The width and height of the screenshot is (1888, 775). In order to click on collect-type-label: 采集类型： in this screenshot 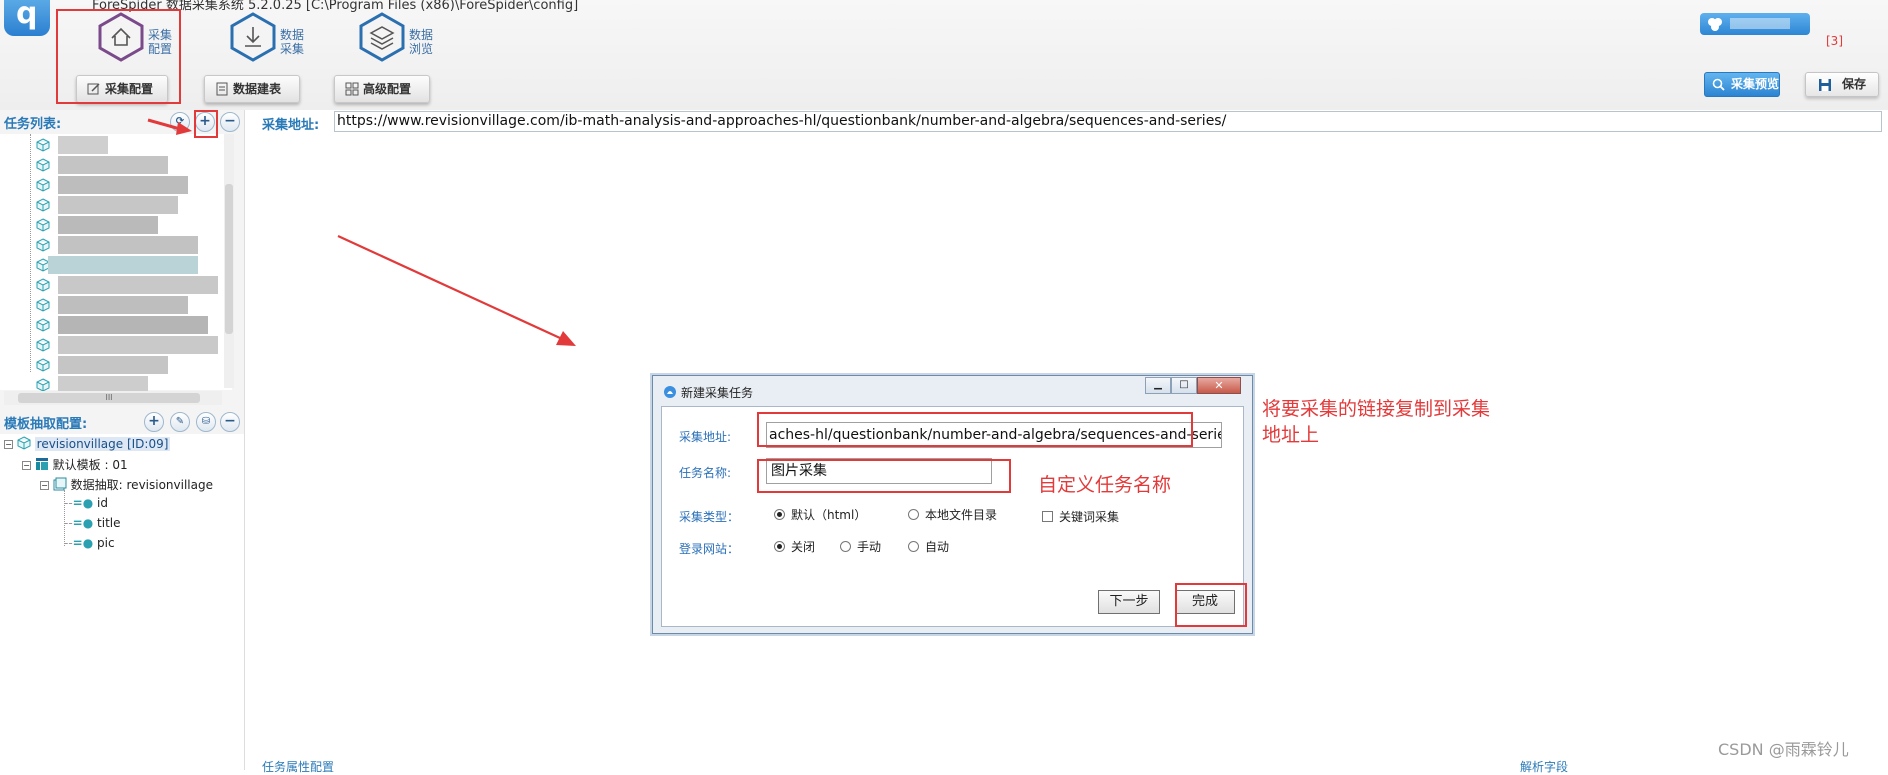, I will do `click(709, 517)`.